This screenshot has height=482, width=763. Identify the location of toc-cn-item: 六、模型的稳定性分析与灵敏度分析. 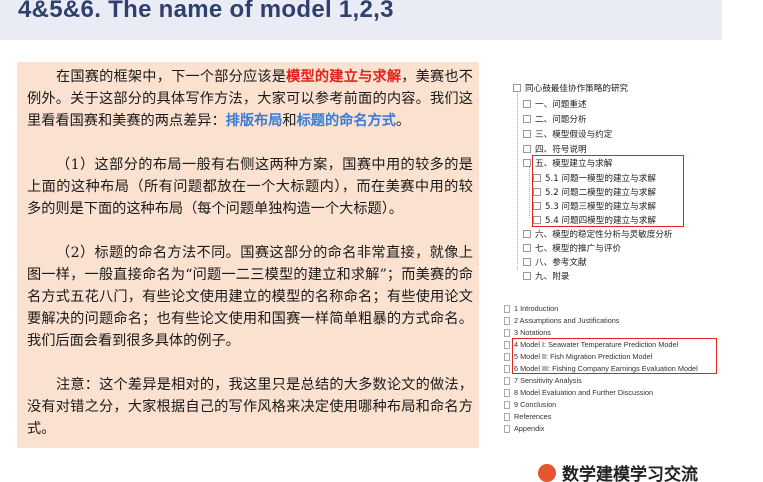
(598, 234).